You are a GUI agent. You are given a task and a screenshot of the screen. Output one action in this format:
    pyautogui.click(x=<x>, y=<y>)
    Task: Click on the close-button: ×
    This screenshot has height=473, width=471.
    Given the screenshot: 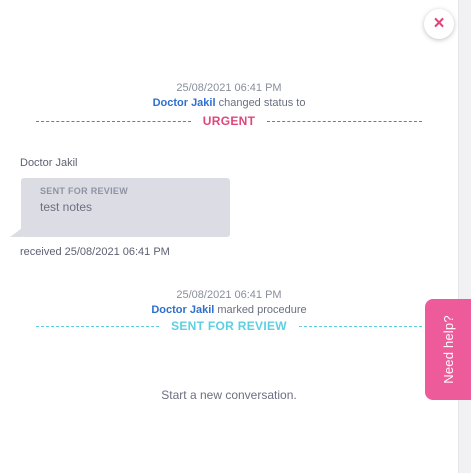 What is the action you would take?
    pyautogui.click(x=439, y=24)
    